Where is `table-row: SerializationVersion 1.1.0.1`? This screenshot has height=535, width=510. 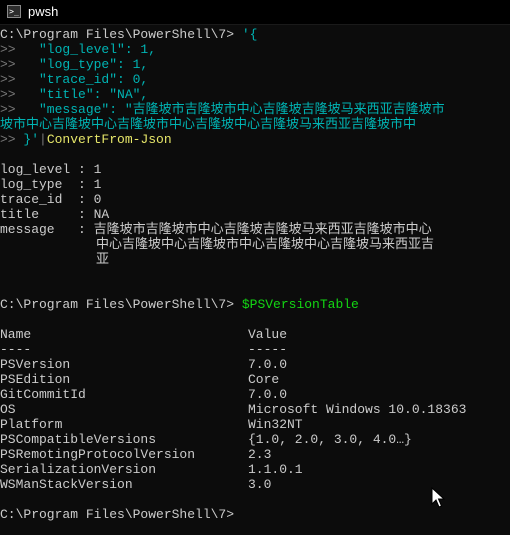
table-row: SerializationVersion 1.1.0.1 is located at coordinates (151, 469).